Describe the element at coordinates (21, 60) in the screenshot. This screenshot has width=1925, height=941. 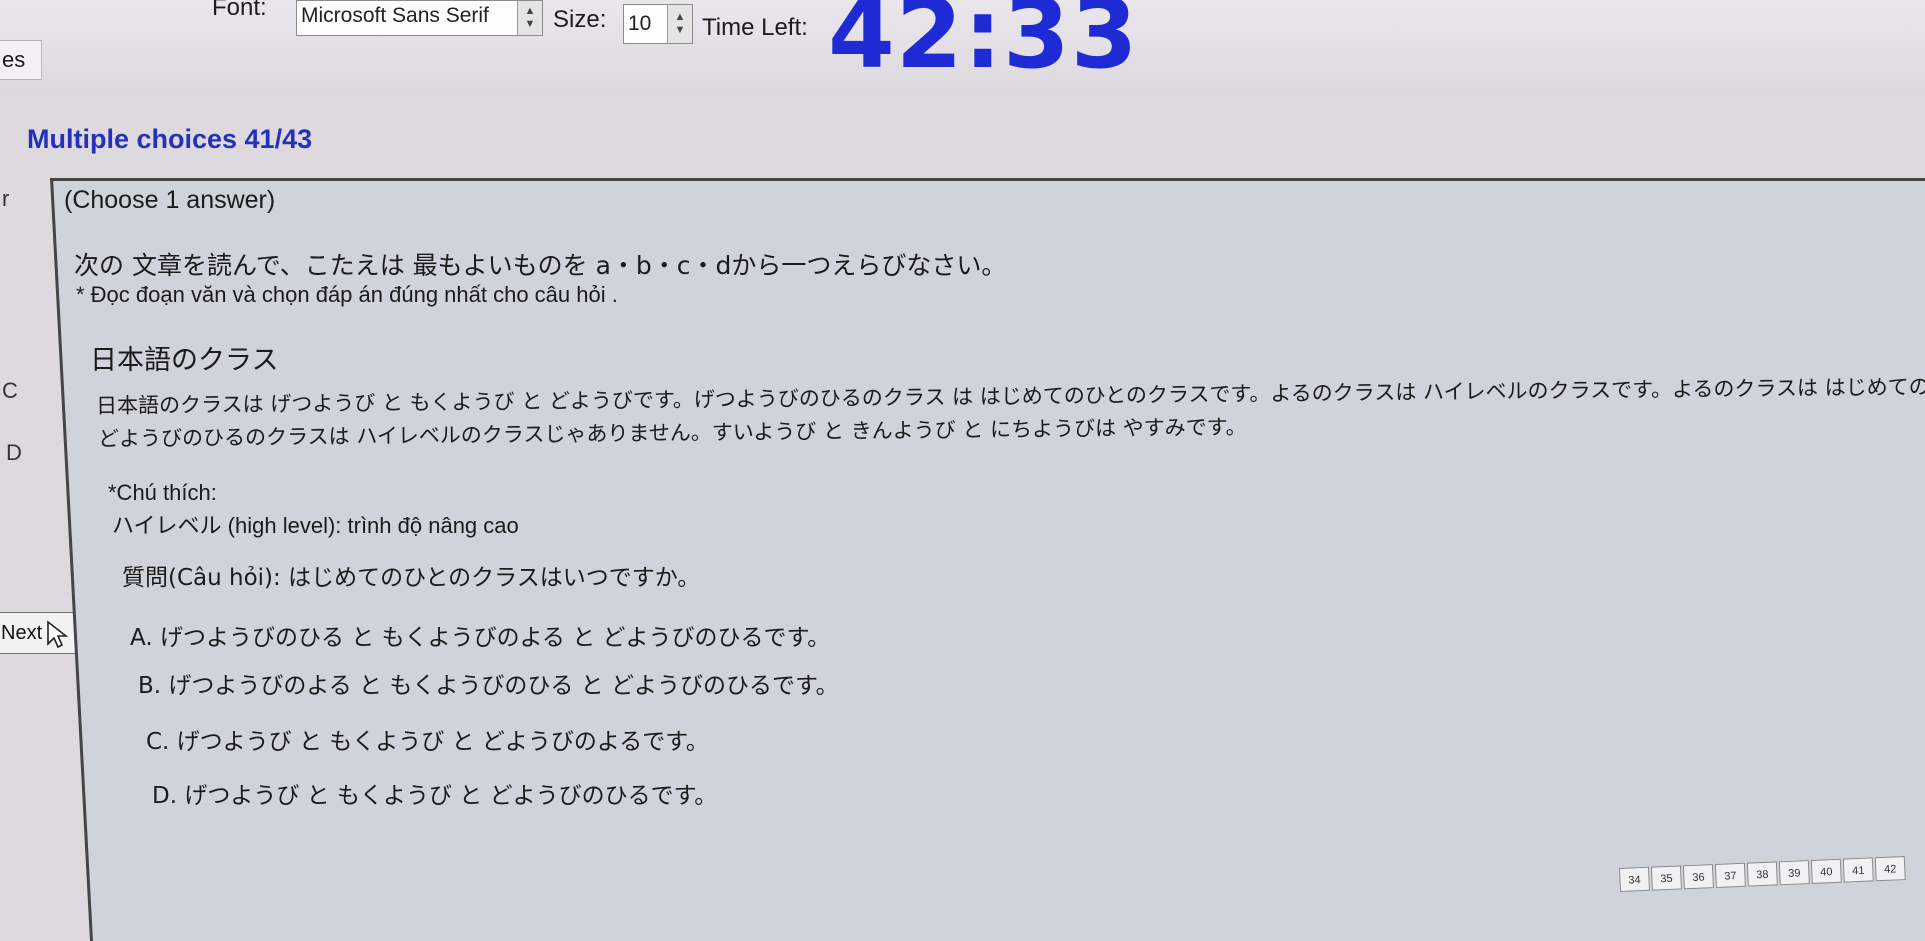
I see `side-tab: es` at that location.